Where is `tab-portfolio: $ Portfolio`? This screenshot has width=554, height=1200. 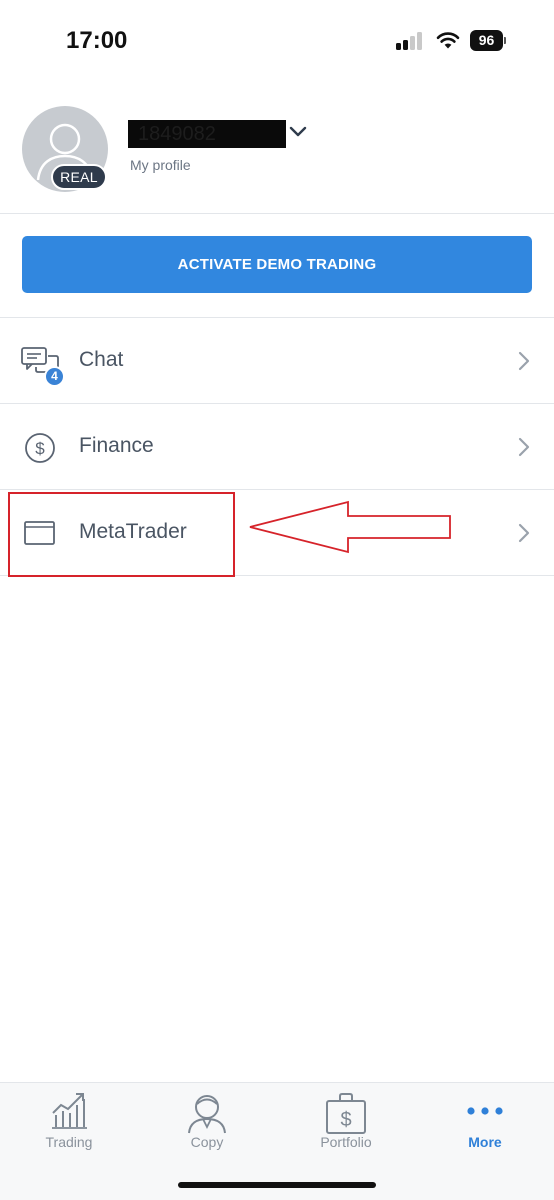
tab-portfolio: $ Portfolio is located at coordinates (346, 1123).